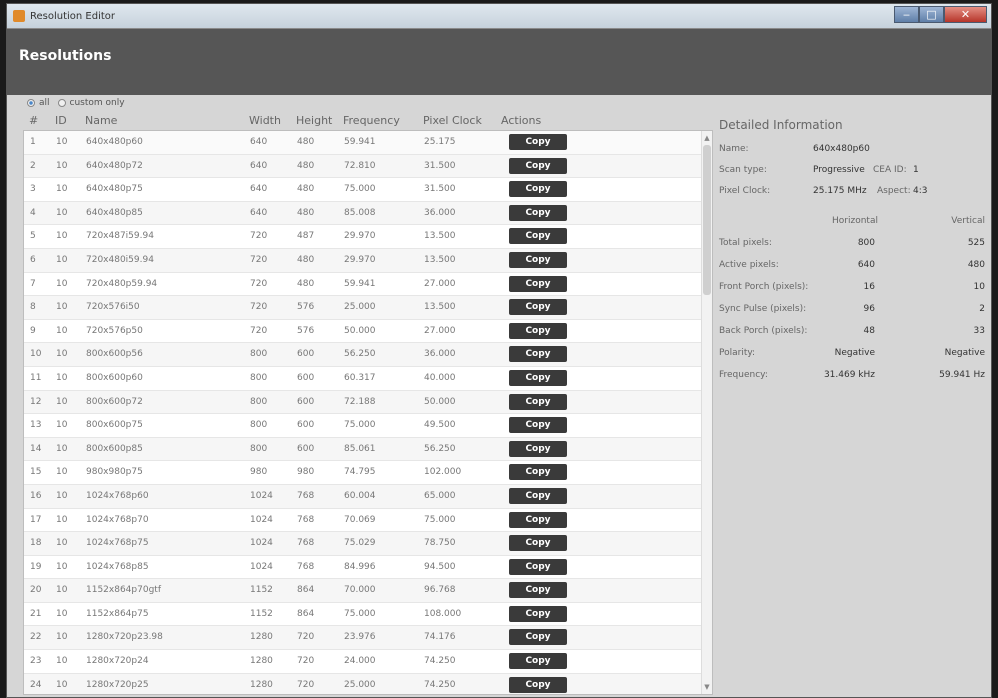 The width and height of the screenshot is (998, 698). I want to click on table-row: 7 10 720x480p59.94 720 480 59.941 27.000 Copy, so click(368, 285).